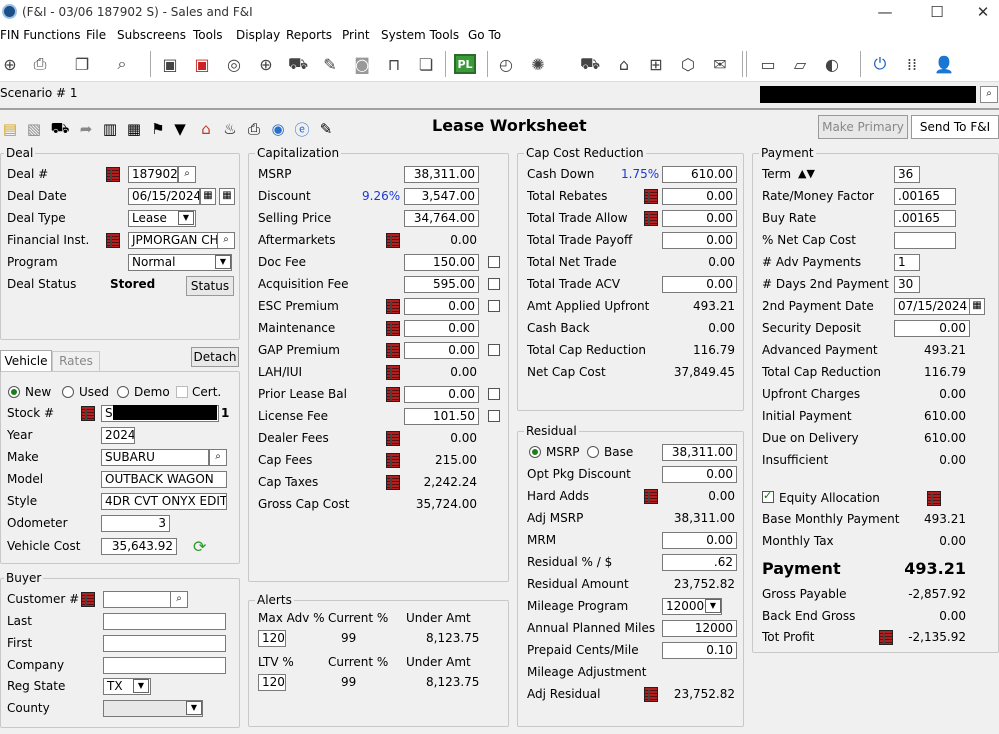  What do you see at coordinates (137, 599) in the screenshot?
I see `customer-field` at bounding box center [137, 599].